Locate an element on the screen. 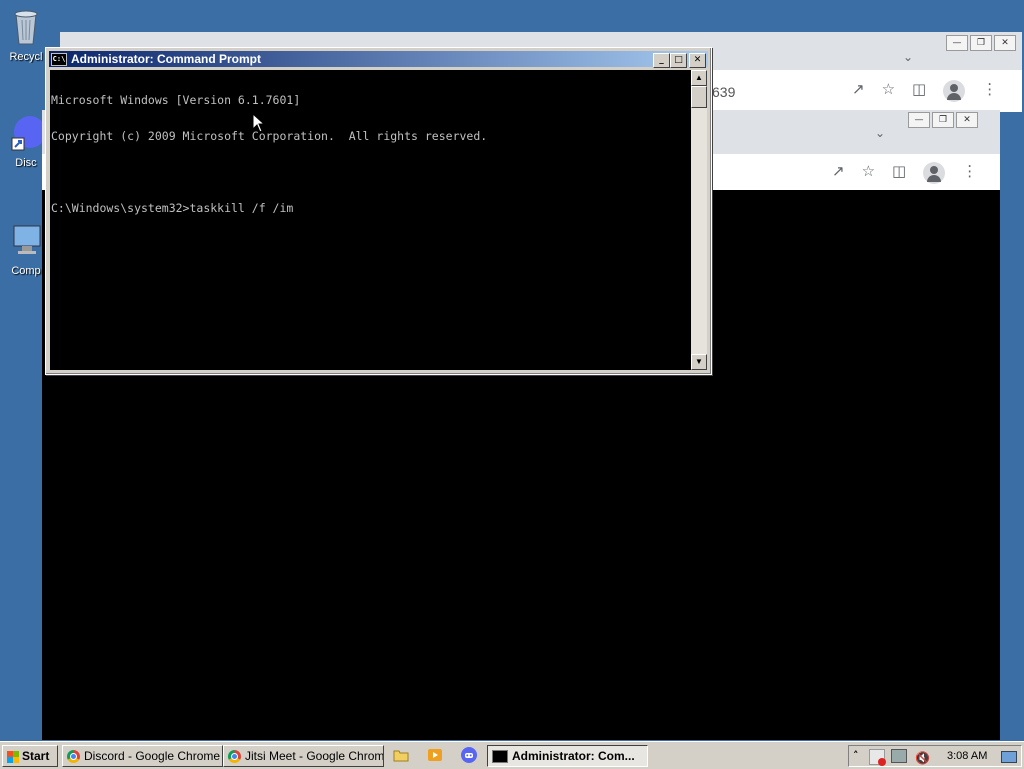 The width and height of the screenshot is (1024, 769). window-controls: _ □ ✕ is located at coordinates (679, 60).